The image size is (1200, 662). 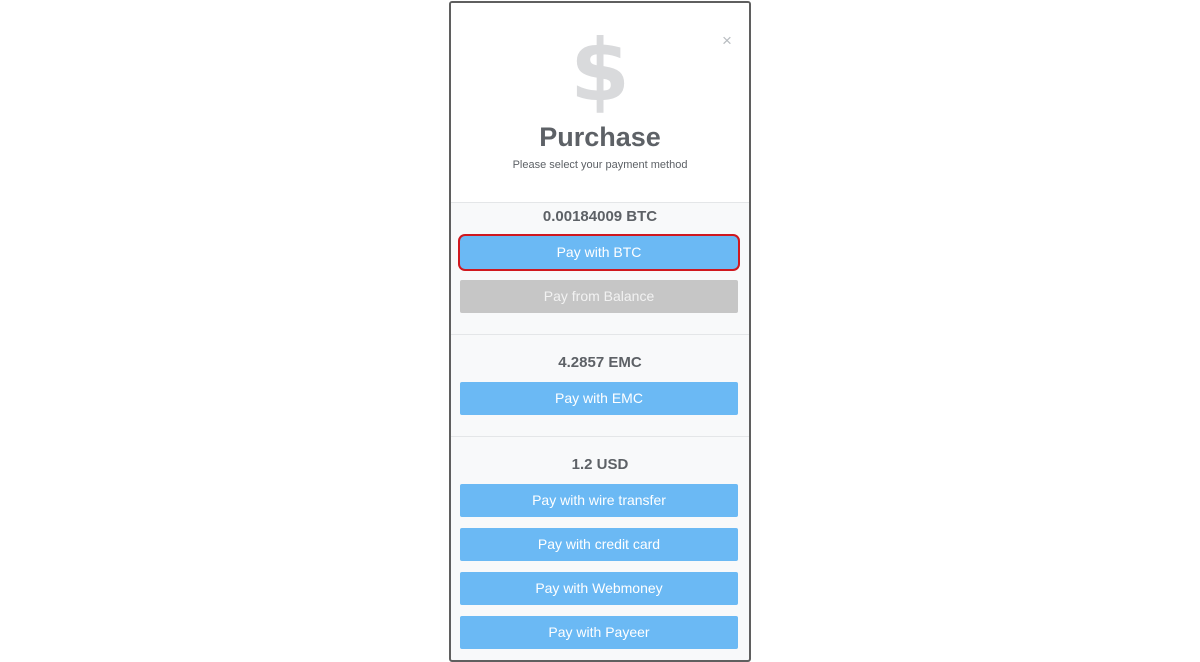 I want to click on btc-amount: 0.00184009 BTC, so click(x=600, y=216).